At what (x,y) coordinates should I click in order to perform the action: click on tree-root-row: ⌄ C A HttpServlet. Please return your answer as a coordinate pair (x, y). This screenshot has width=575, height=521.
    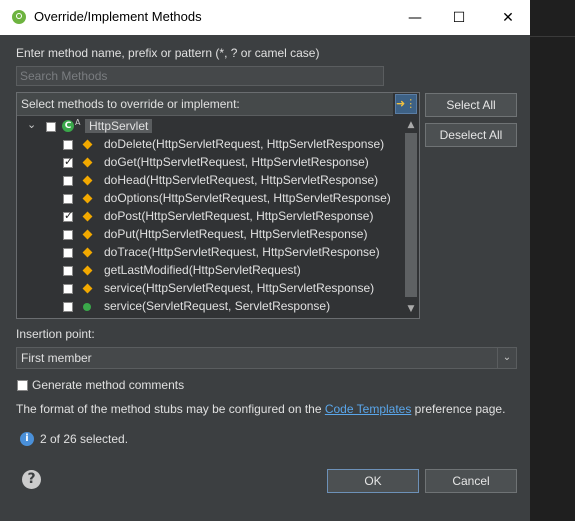
    Looking at the image, I should click on (202, 127).